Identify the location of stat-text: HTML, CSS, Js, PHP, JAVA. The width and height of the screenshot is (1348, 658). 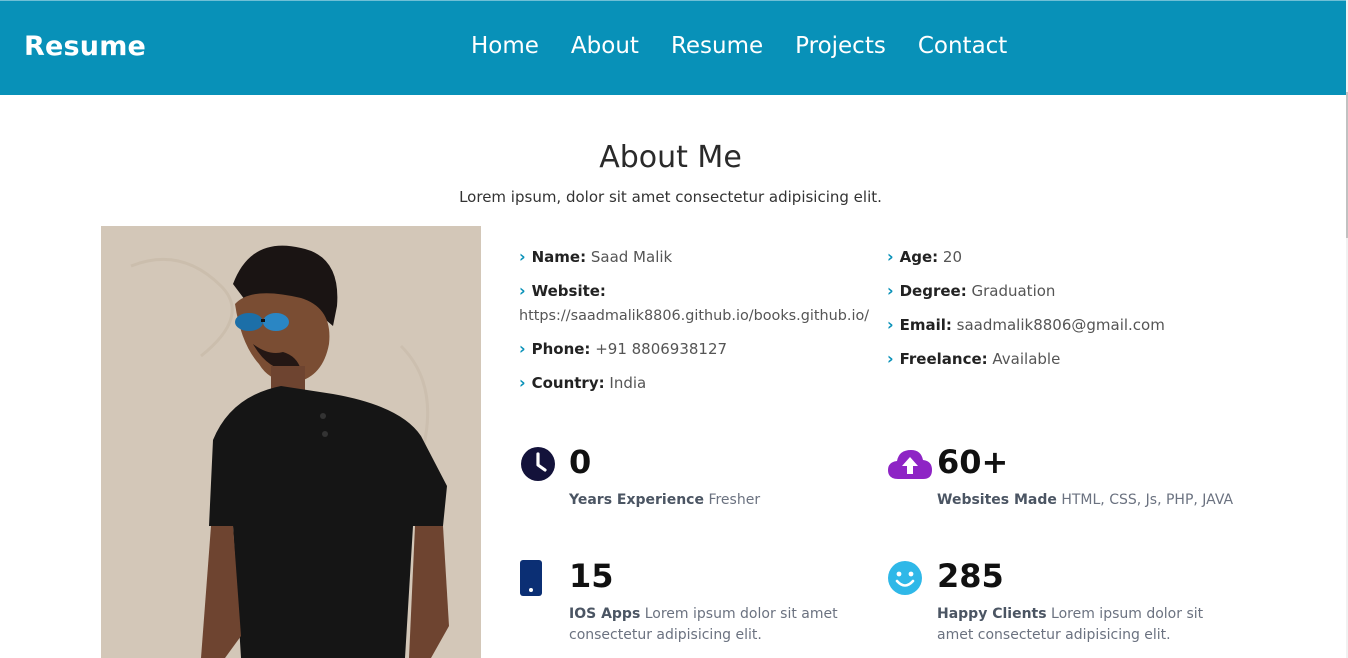
(1147, 500).